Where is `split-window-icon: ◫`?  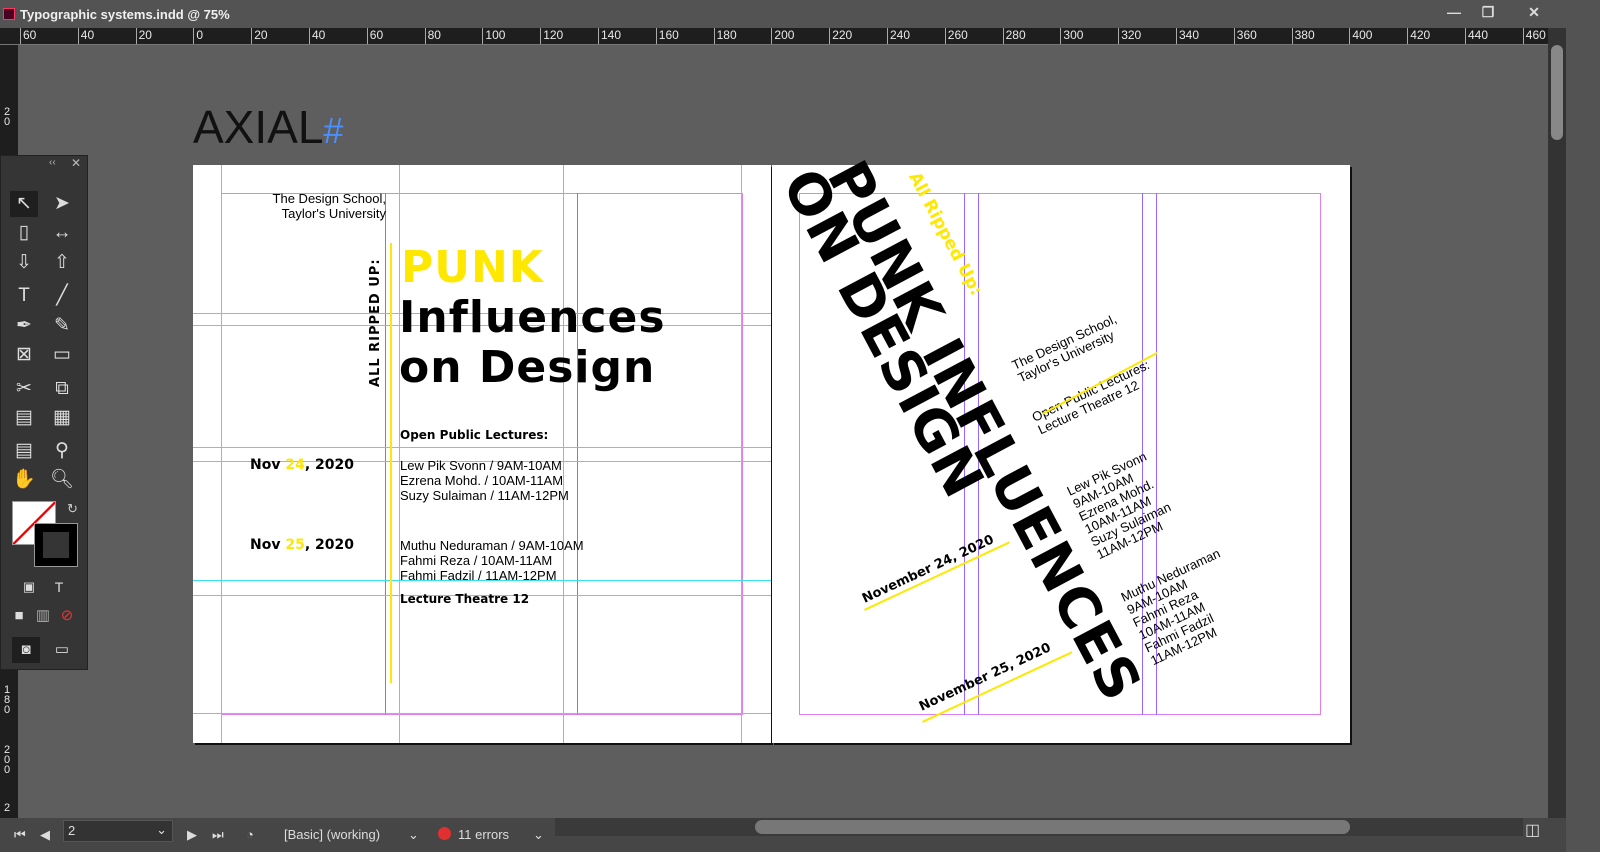 split-window-icon: ◫ is located at coordinates (1532, 830).